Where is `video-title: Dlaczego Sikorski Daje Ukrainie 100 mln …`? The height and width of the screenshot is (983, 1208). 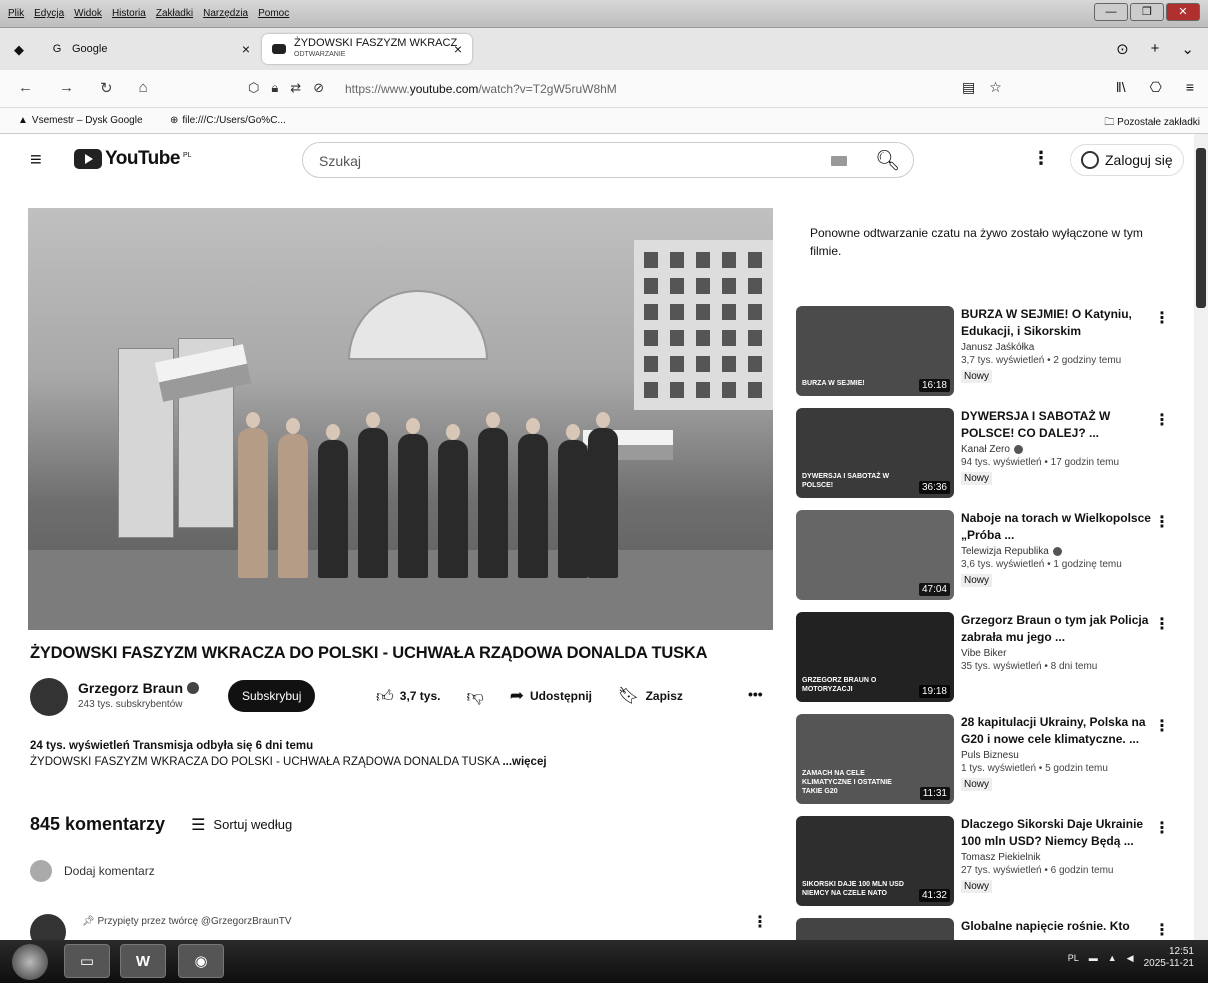 video-title: Dlaczego Sikorski Daje Ukrainie 100 mln … is located at coordinates (1059, 833).